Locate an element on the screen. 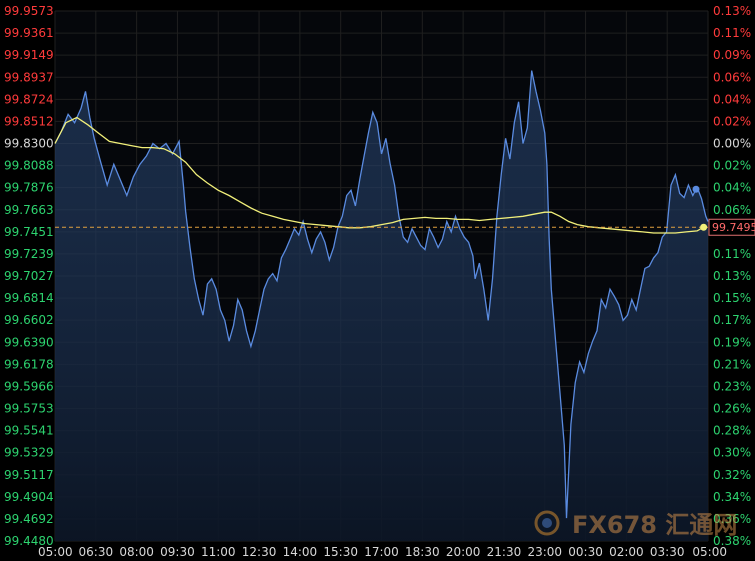  left-tick-label: 99.9149 is located at coordinates (29, 55).